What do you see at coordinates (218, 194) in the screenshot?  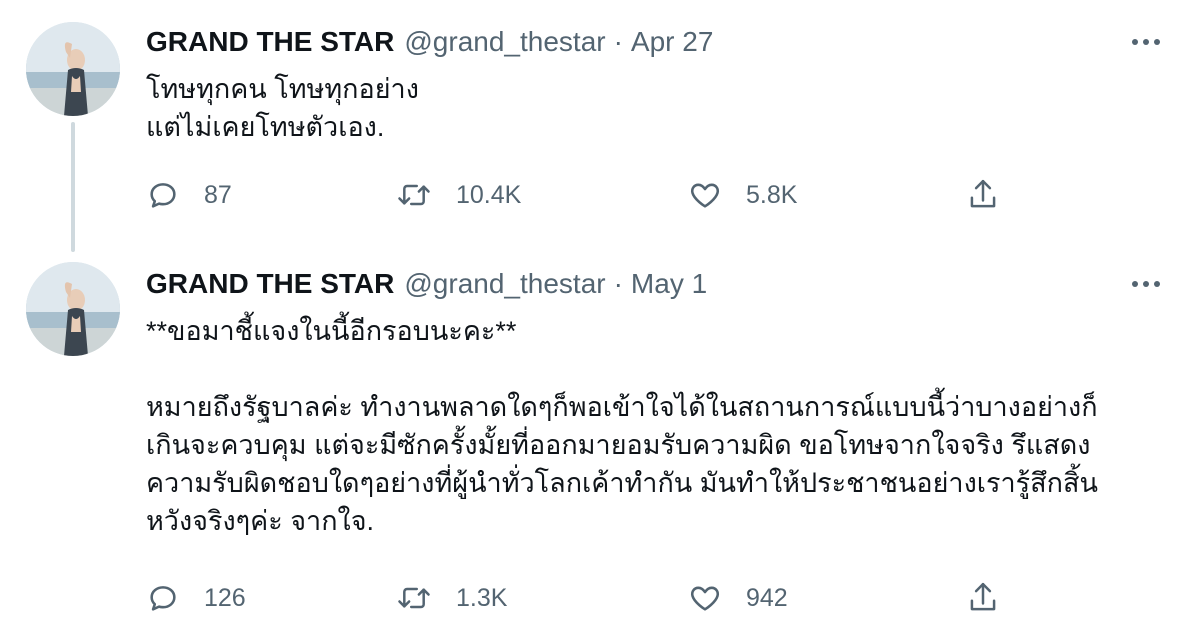 I see `reply-count: 87` at bounding box center [218, 194].